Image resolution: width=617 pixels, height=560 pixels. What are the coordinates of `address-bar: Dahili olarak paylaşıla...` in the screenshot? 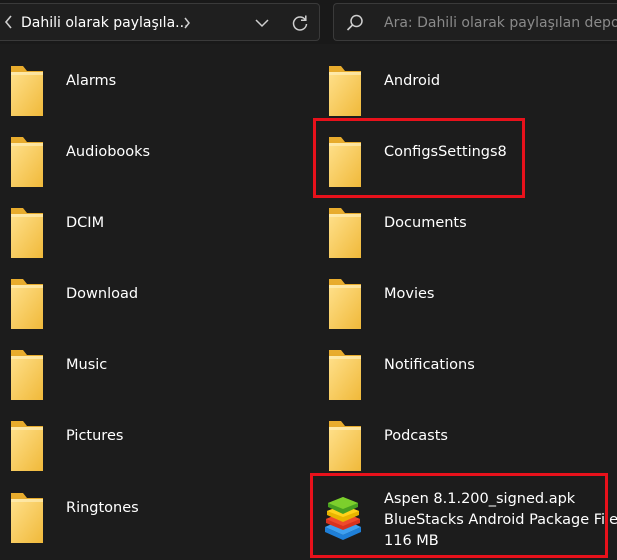 It's located at (160, 22).